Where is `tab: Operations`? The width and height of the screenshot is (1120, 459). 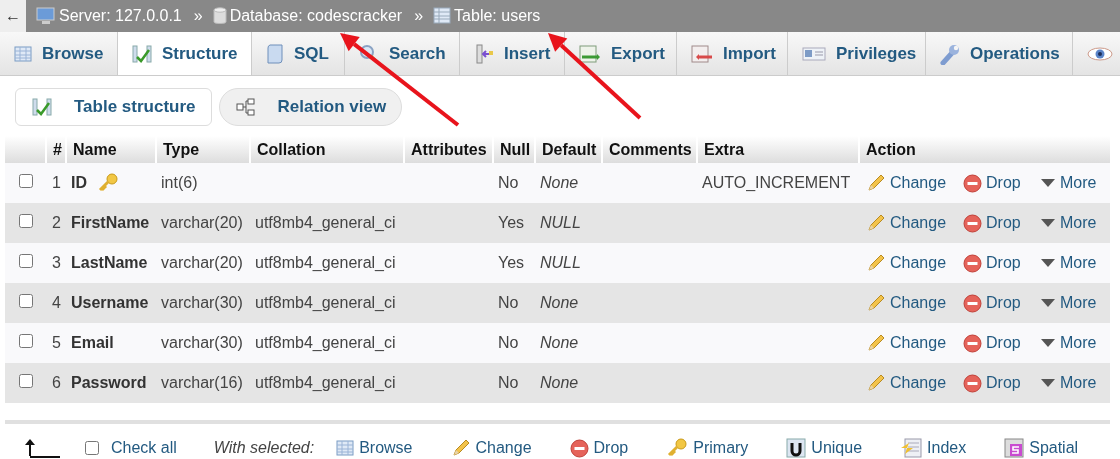 tab: Operations is located at coordinates (999, 53).